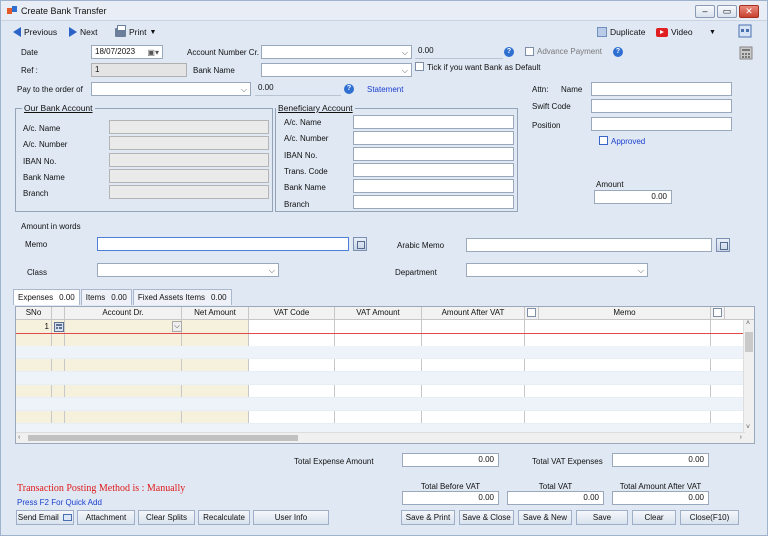 This screenshot has width=768, height=536. I want to click on total-expense-label: Total Expense Amount, so click(334, 461).